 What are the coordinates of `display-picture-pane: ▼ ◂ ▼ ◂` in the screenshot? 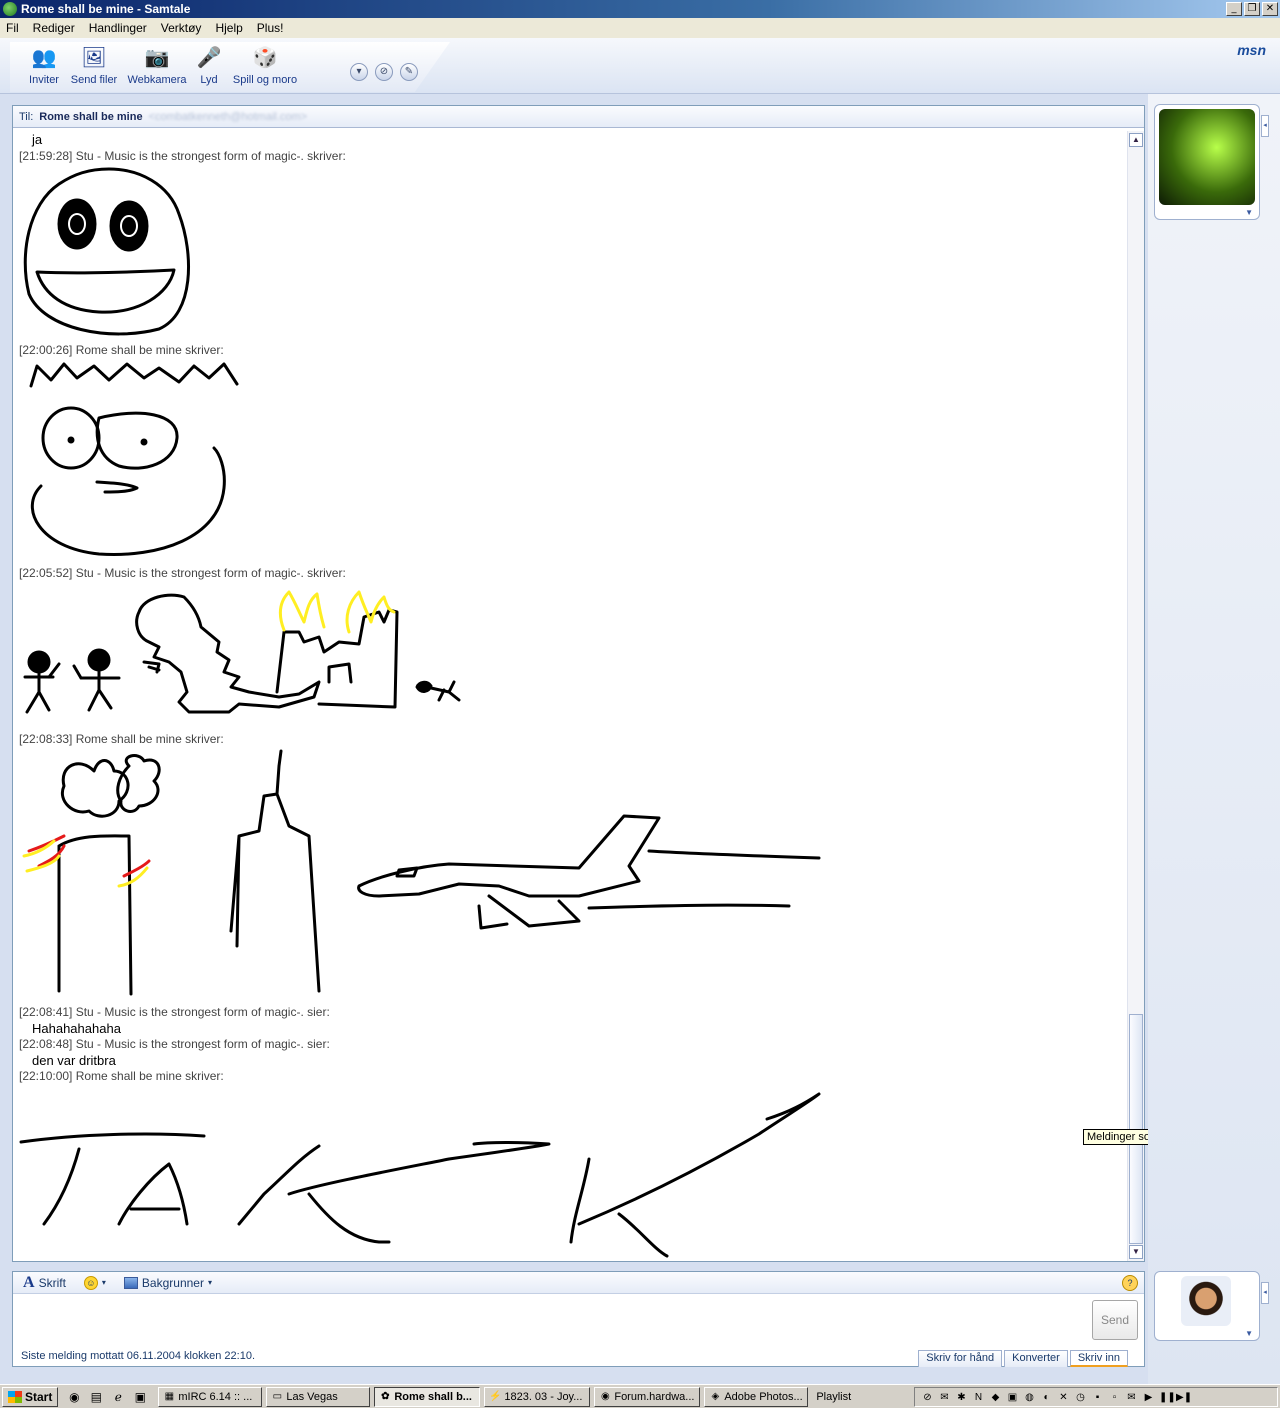 It's located at (1214, 739).